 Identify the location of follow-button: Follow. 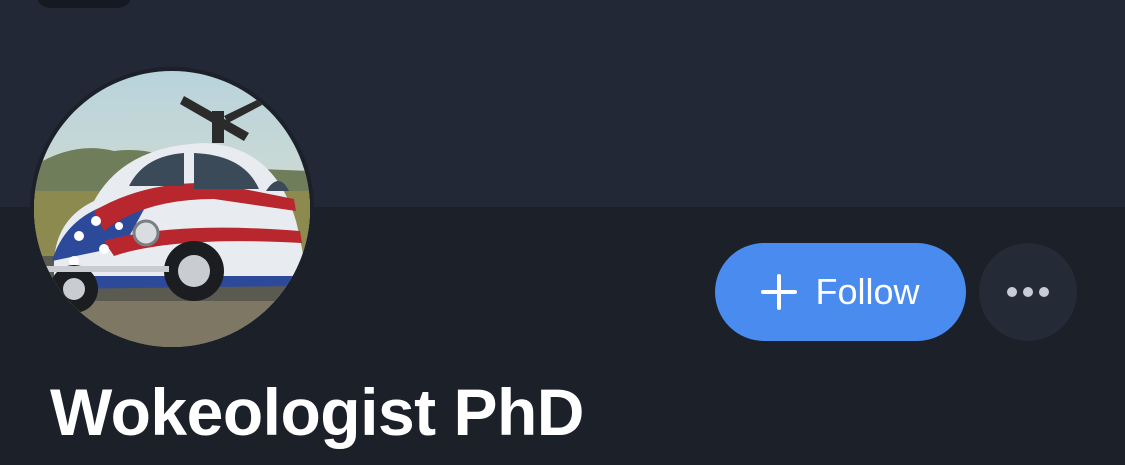
(840, 292).